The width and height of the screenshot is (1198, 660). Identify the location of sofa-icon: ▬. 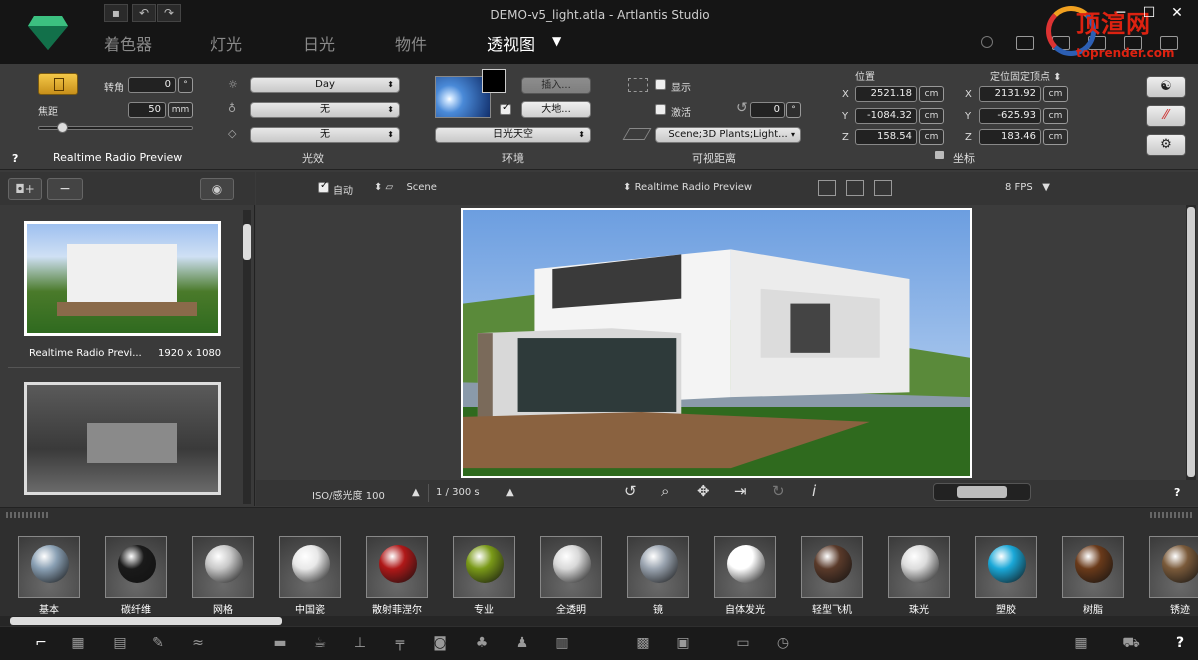
(280, 643).